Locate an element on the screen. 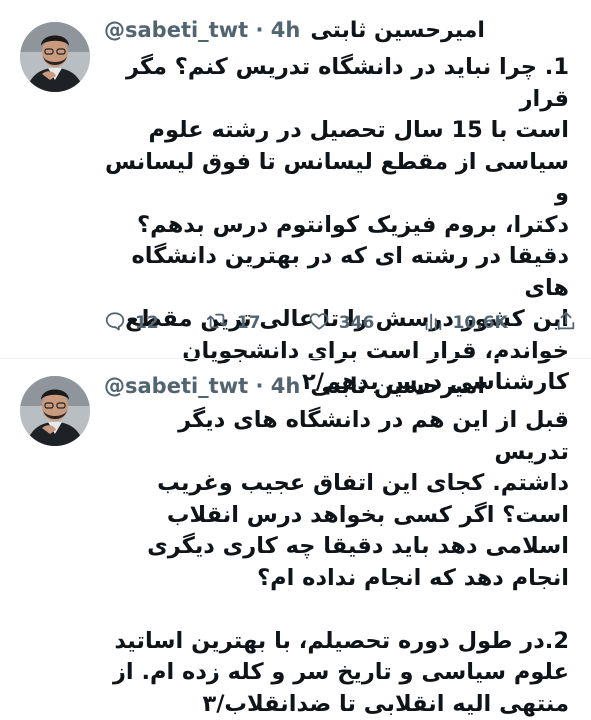 The image size is (591, 720). tweet-text-line: انجام دهد که انجام نداده ام؟ is located at coordinates (336, 579).